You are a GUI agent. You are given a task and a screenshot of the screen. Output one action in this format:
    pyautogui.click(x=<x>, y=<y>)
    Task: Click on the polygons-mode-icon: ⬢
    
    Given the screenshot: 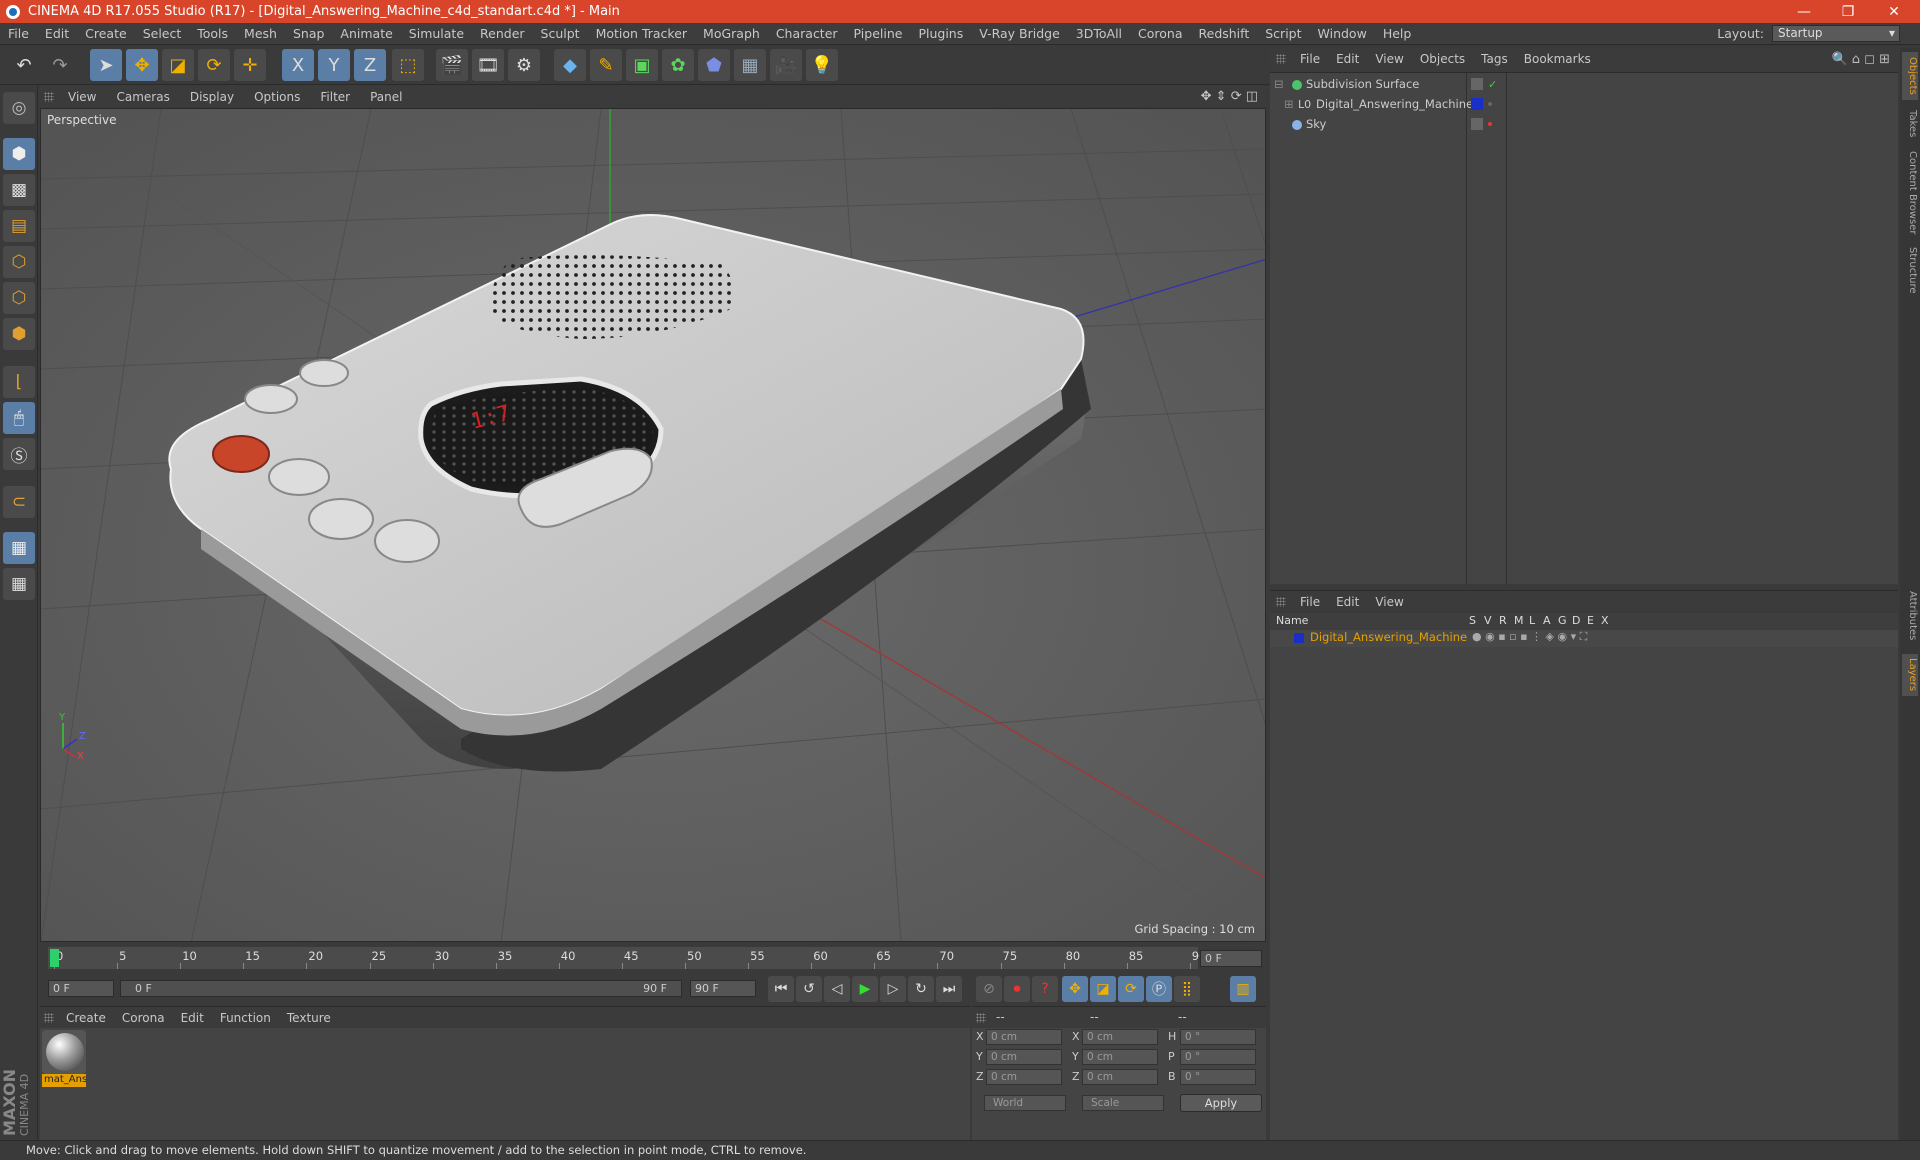 What is the action you would take?
    pyautogui.click(x=19, y=334)
    